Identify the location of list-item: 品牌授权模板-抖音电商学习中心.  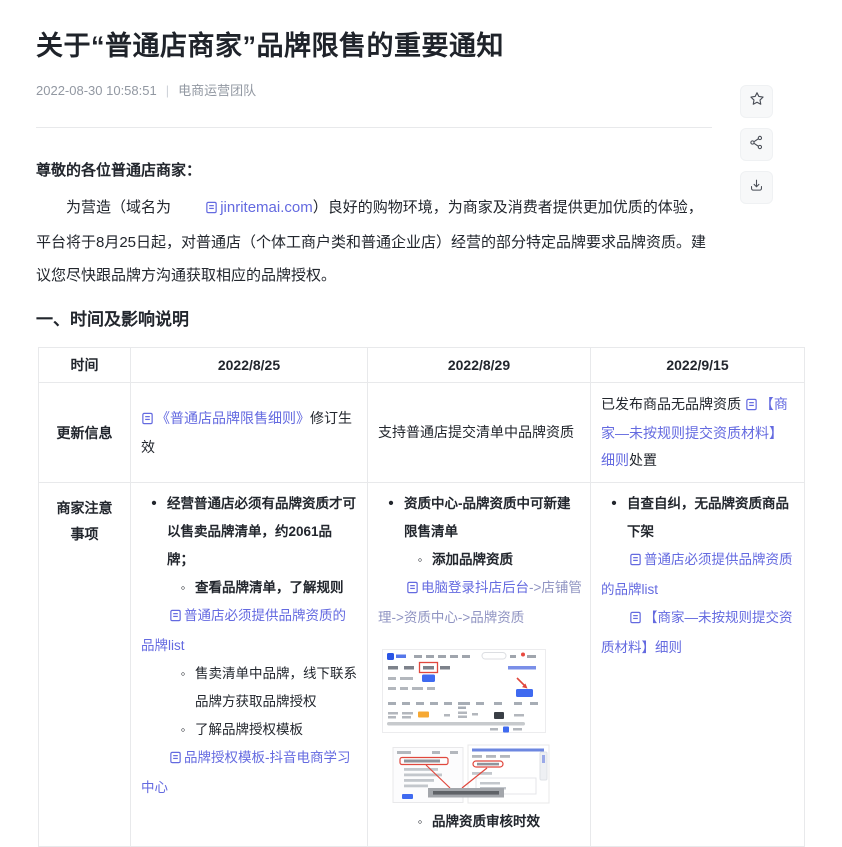
(249, 773).